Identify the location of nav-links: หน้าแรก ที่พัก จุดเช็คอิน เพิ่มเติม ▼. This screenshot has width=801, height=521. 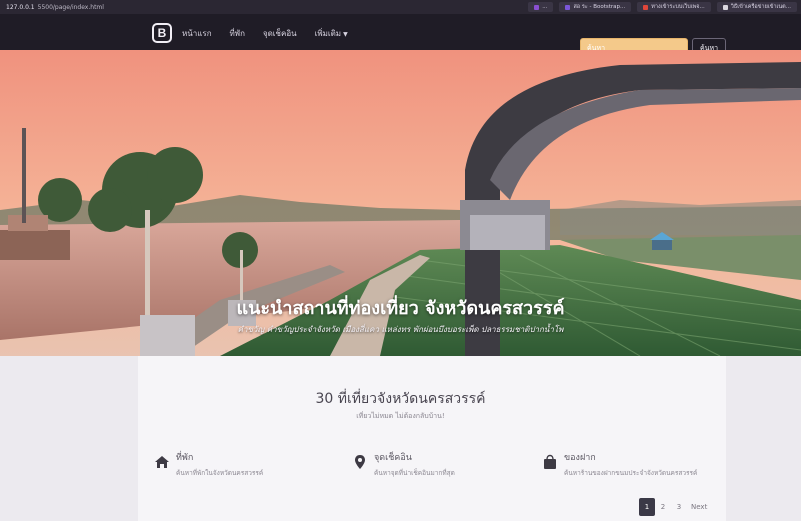
(265, 33).